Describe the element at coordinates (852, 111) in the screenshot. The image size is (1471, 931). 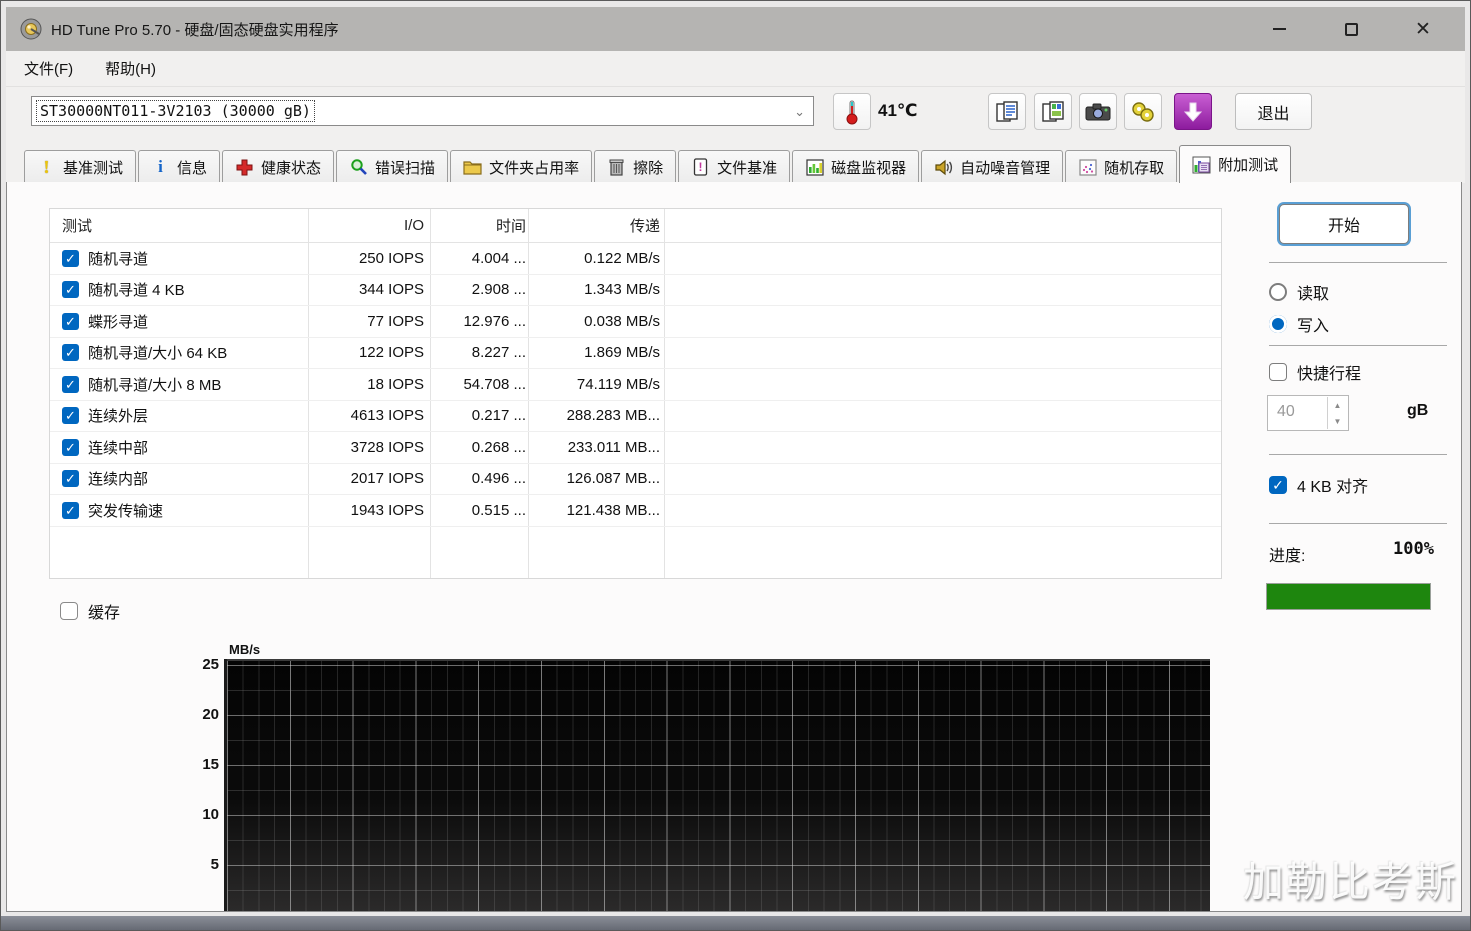
I see `temperature-button` at that location.